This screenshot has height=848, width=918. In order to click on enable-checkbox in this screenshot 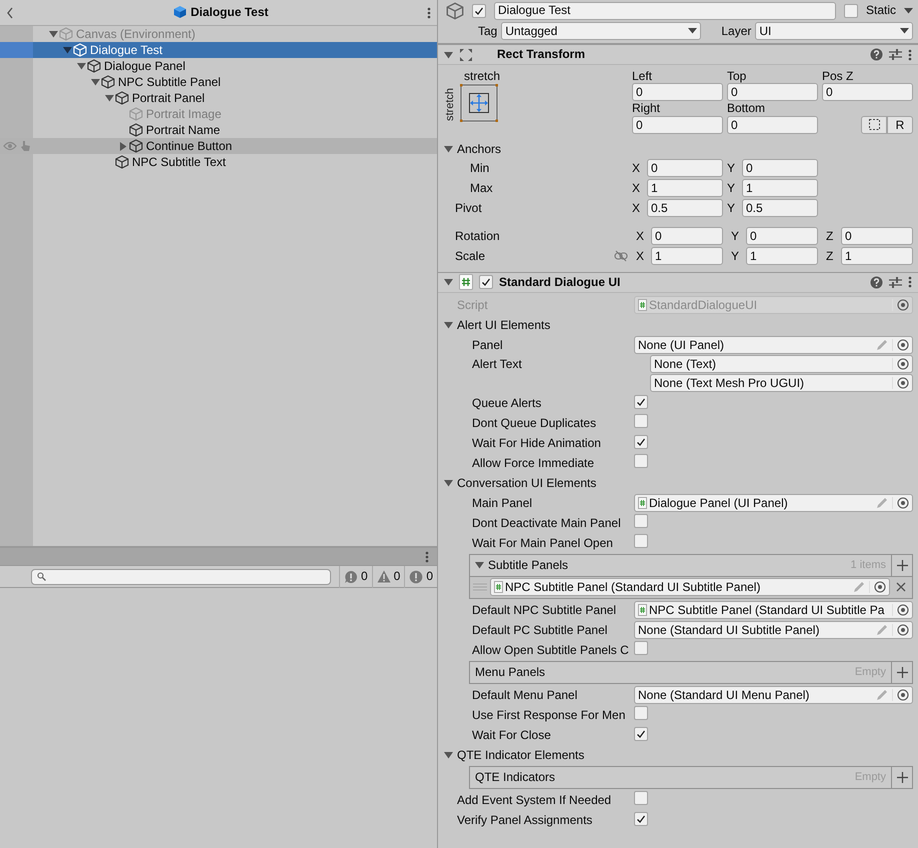, I will do `click(486, 282)`.